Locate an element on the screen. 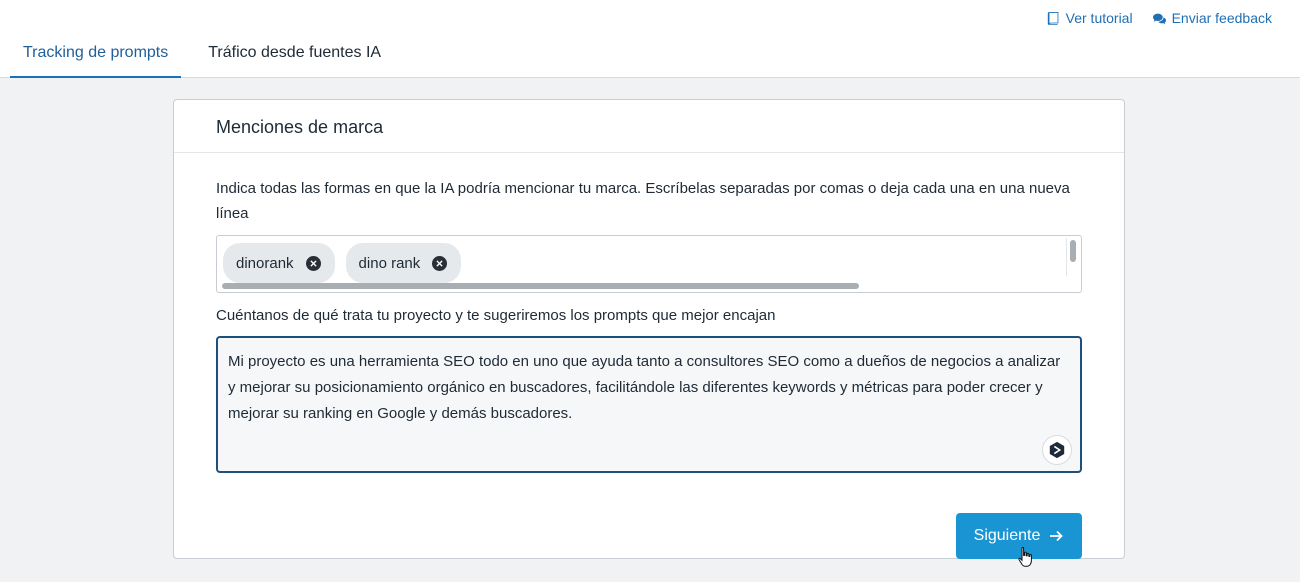 This screenshot has height=582, width=1300. tag-chip: dino rank is located at coordinates (403, 263).